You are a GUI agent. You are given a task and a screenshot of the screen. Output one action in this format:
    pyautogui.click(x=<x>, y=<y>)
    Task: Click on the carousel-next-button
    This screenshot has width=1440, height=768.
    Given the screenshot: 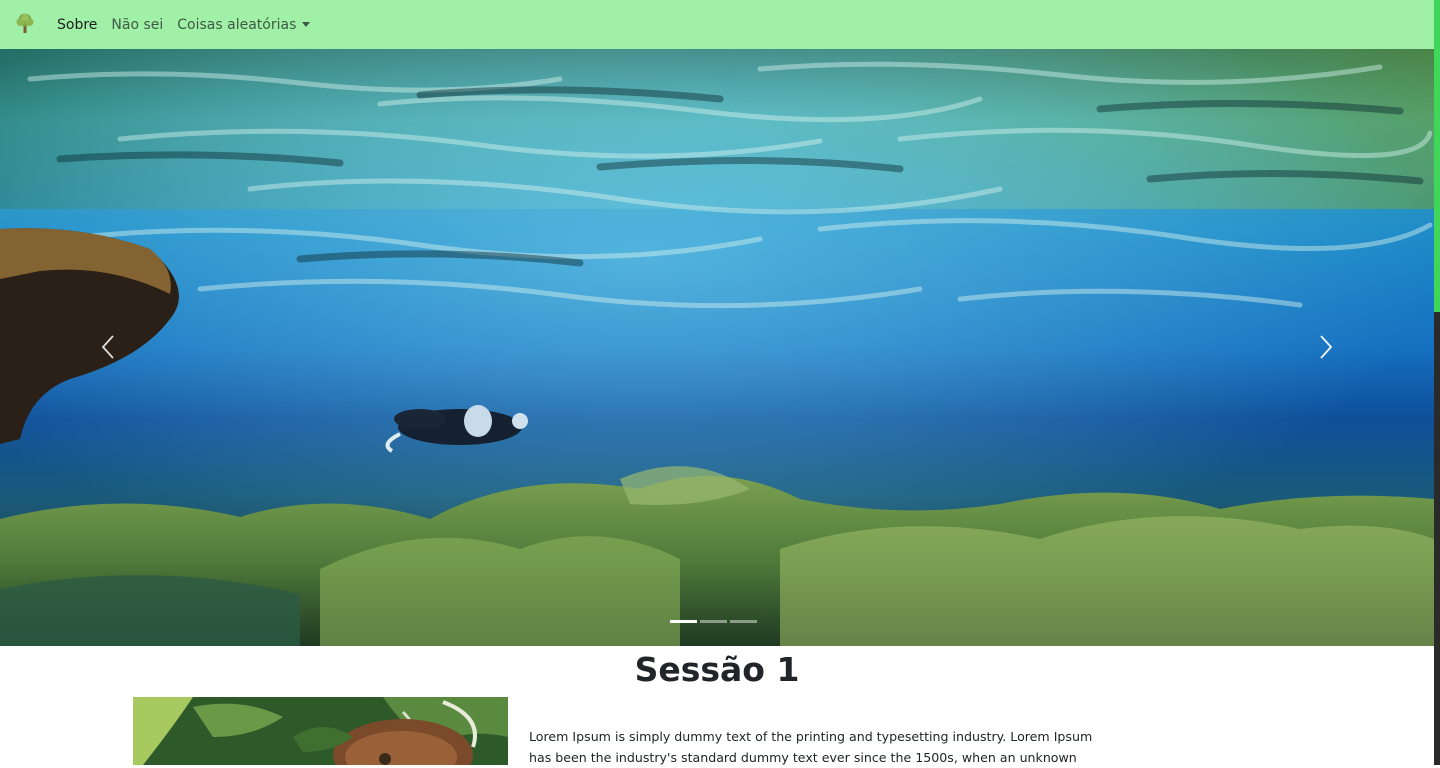 What is the action you would take?
    pyautogui.click(x=1326, y=349)
    